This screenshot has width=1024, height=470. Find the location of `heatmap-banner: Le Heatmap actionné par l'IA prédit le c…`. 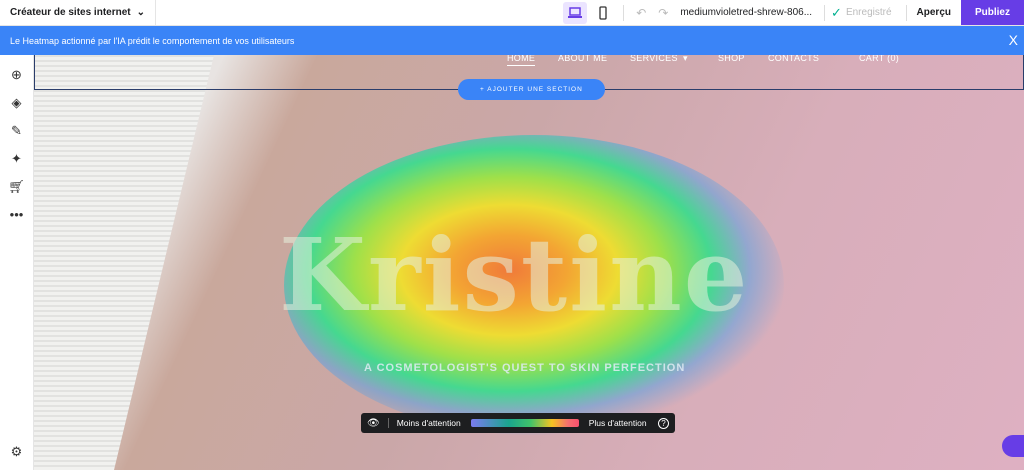

heatmap-banner: Le Heatmap actionné par l'IA prédit le c… is located at coordinates (512, 40).